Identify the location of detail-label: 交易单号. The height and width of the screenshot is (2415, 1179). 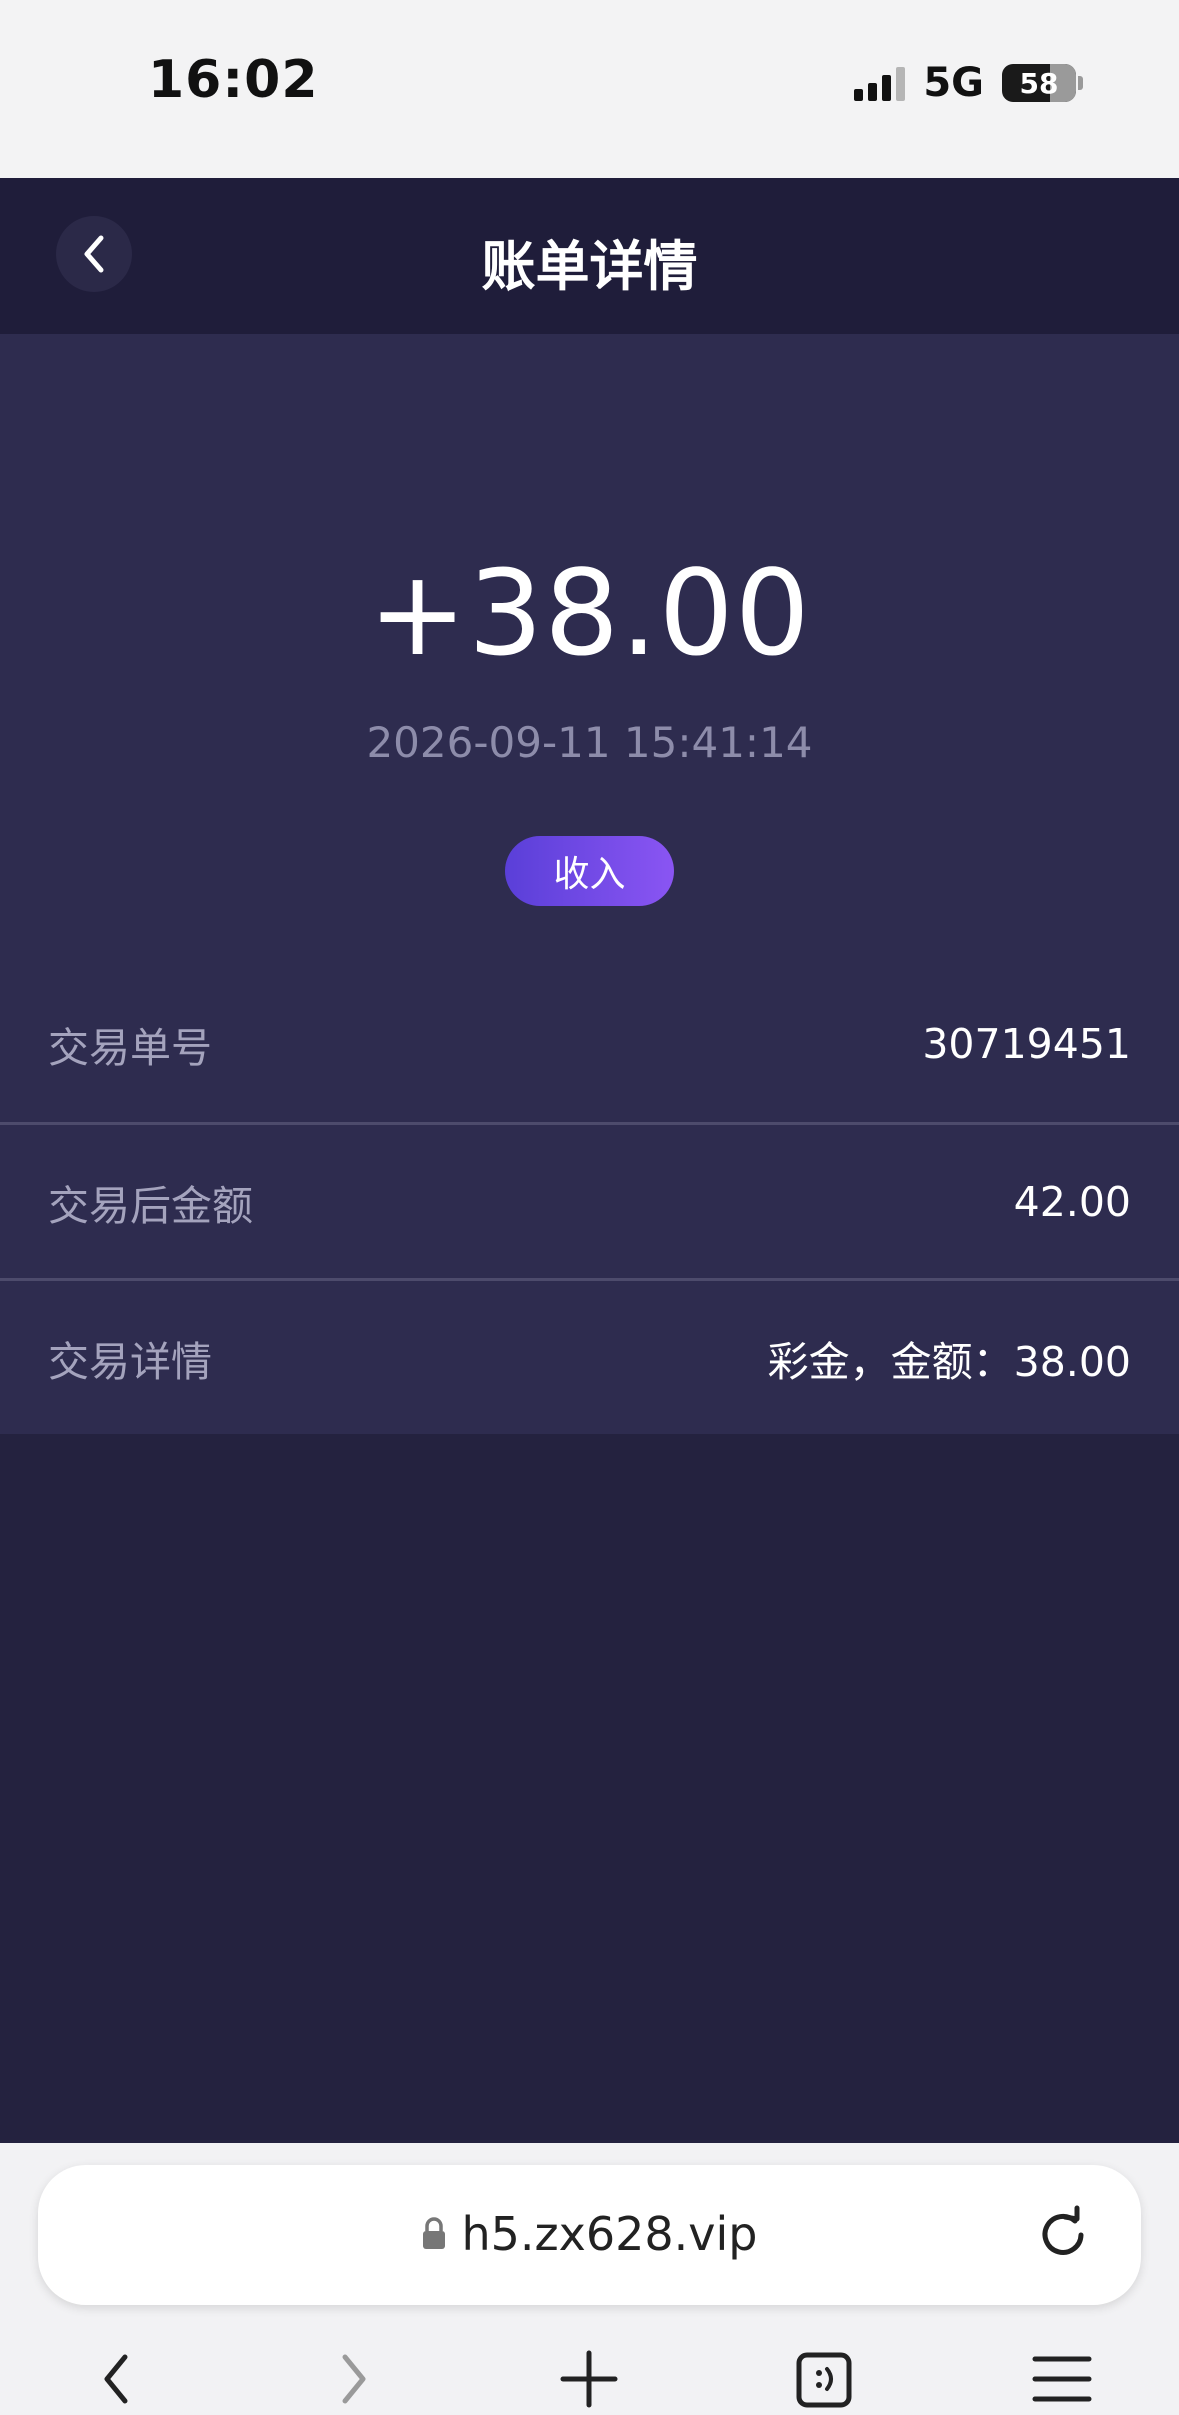
(130, 1048).